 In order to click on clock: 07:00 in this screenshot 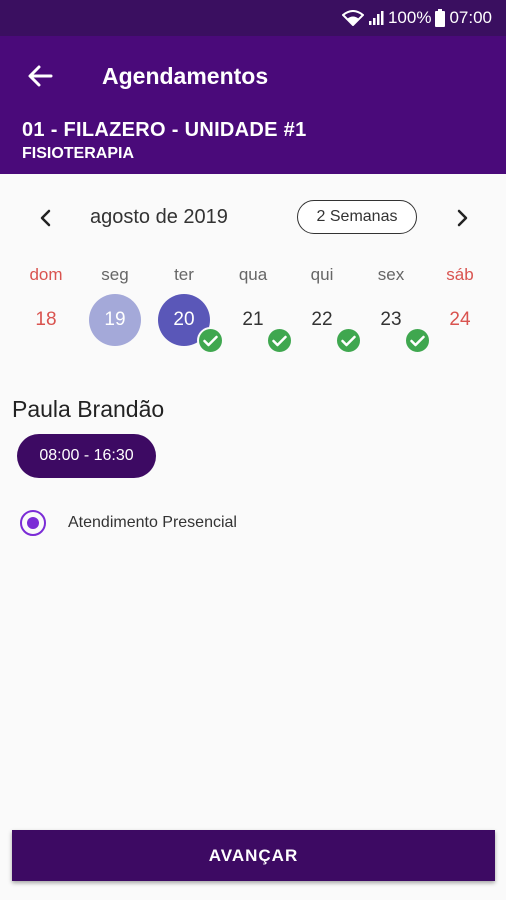, I will do `click(470, 17)`.